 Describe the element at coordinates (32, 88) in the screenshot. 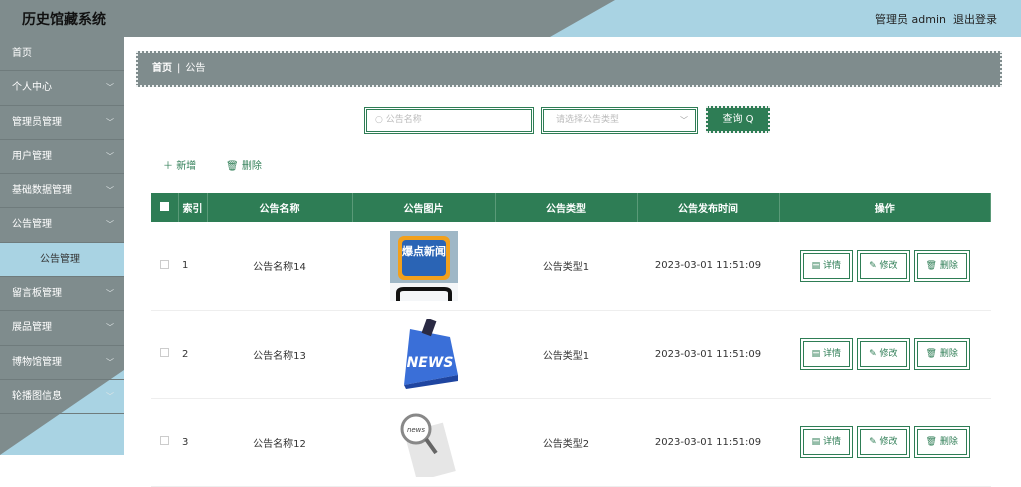

I see `sidebar-item-label: 个人中心` at that location.